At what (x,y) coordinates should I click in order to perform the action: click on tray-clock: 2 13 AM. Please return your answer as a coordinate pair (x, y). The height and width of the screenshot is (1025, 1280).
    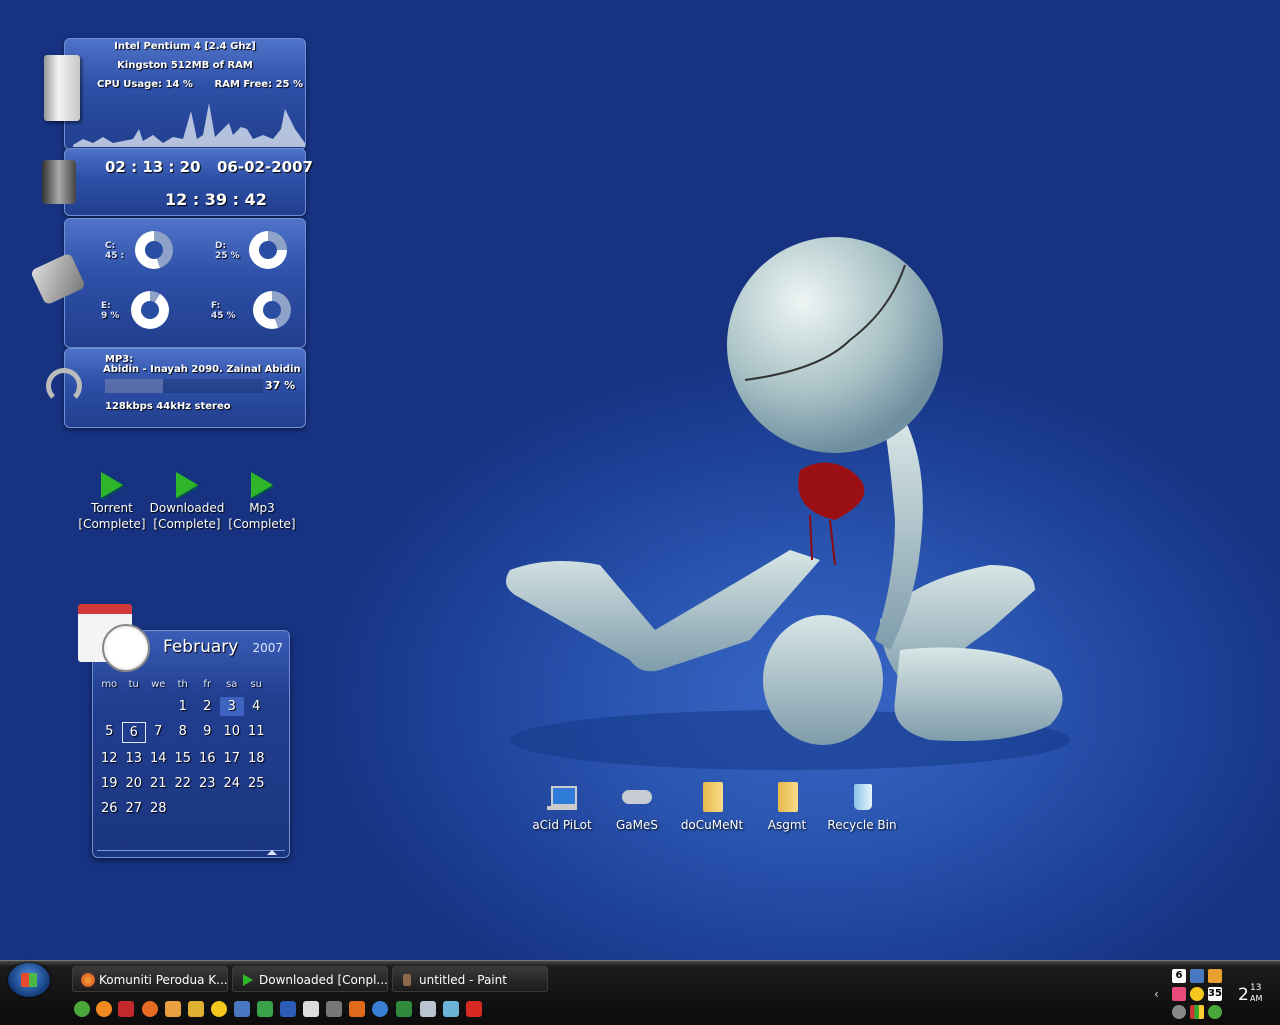
    Looking at the image, I should click on (1254, 995).